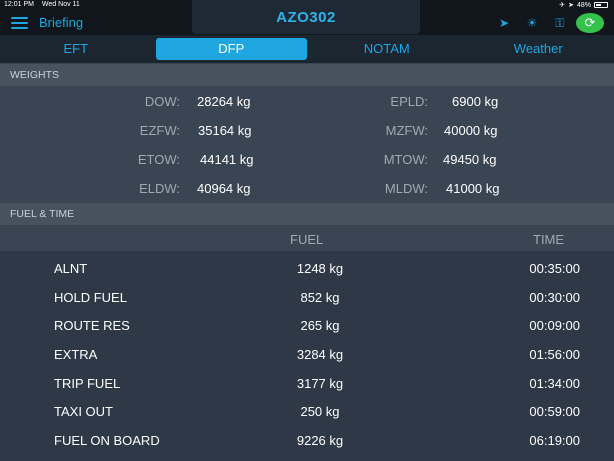 This screenshot has height=461, width=614. Describe the element at coordinates (504, 23) in the screenshot. I see `location-arrow-icon: ➤` at that location.